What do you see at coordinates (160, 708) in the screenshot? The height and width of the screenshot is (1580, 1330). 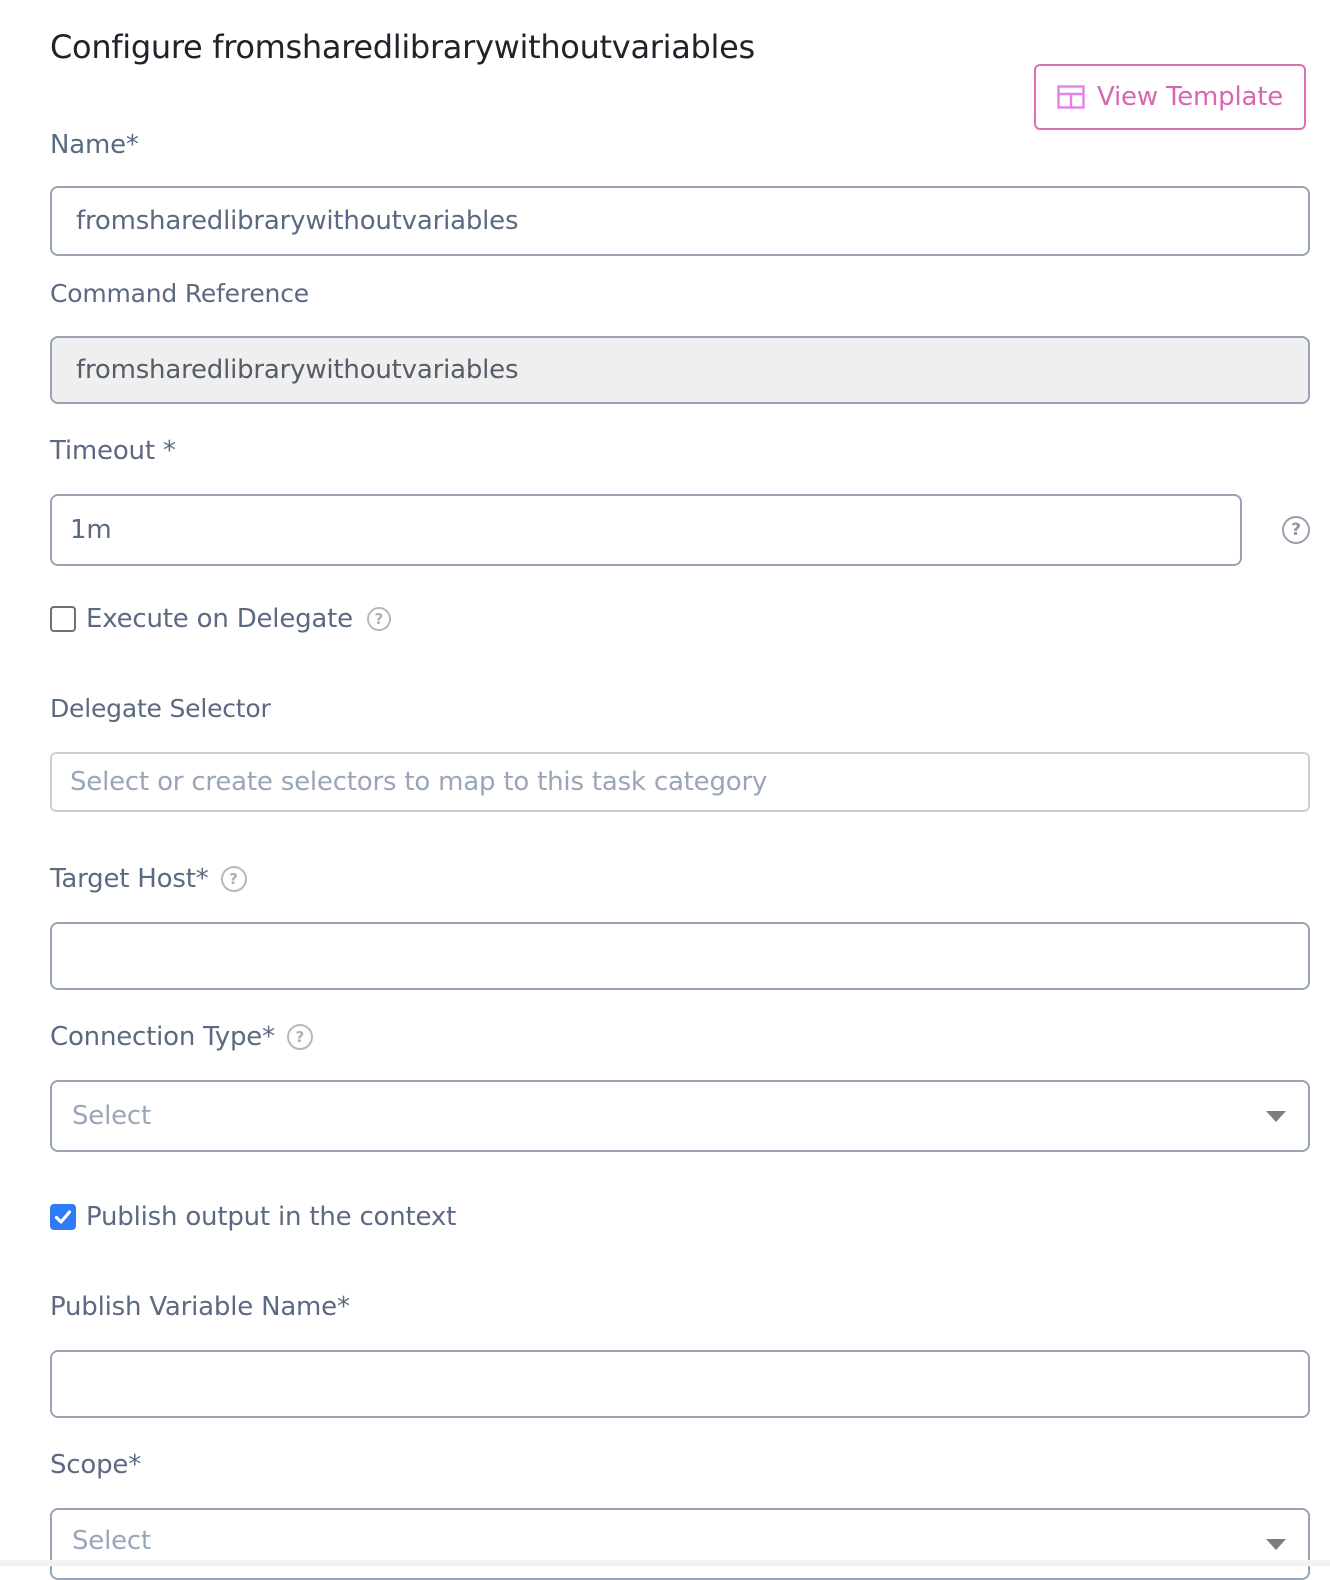 I see `delegate-selector-label: Delegate Selector` at bounding box center [160, 708].